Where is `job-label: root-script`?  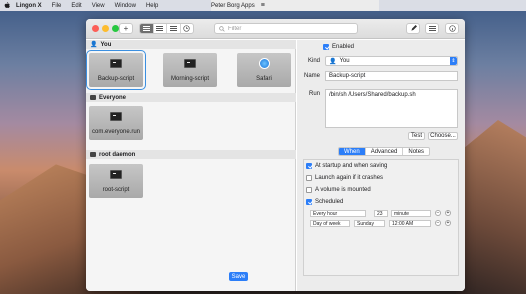
job-label: root-script is located at coordinates (116, 190).